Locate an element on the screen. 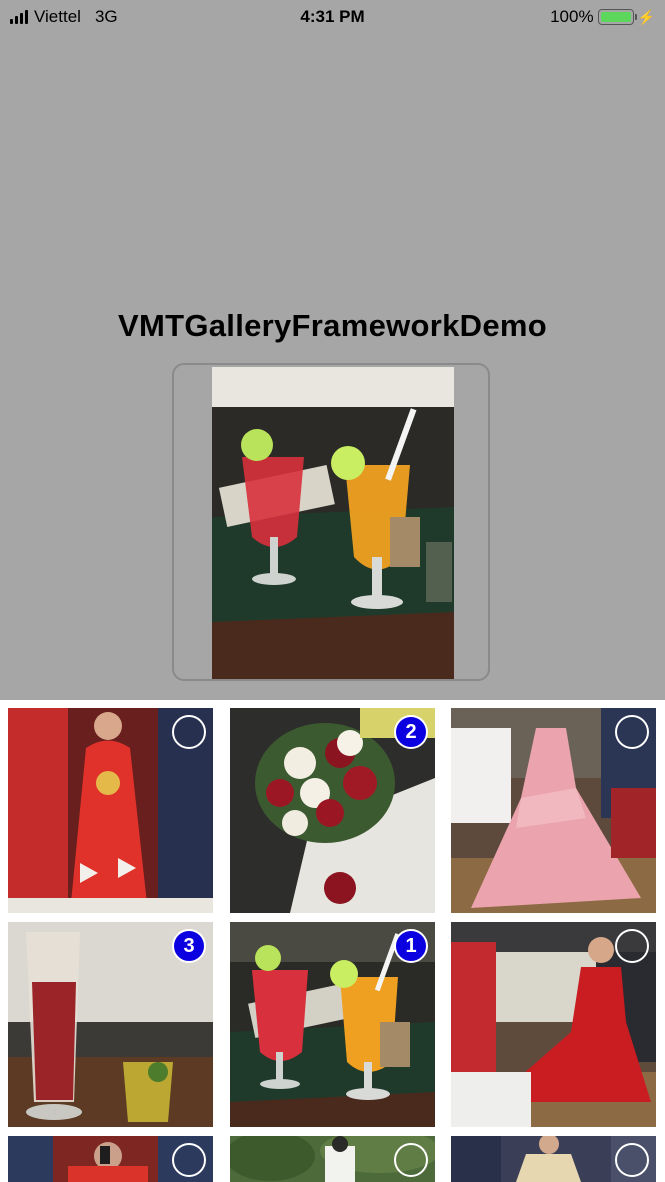  preview-photo is located at coordinates (333, 523).